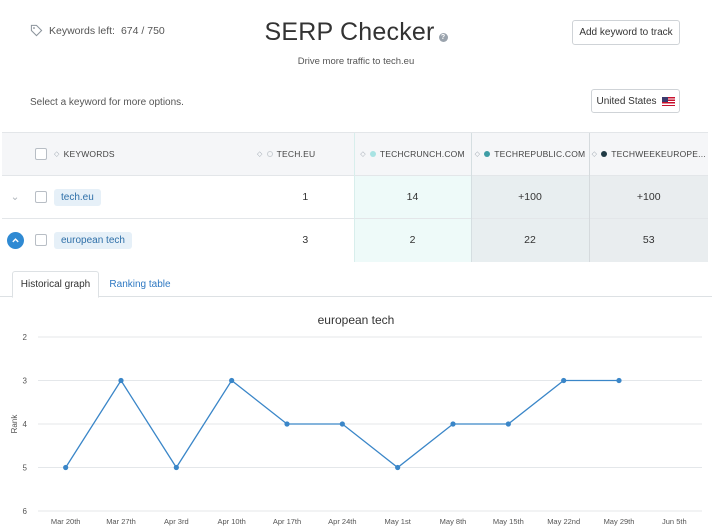  I want to click on tab-historical-graph: Historical graph, so click(55, 284).